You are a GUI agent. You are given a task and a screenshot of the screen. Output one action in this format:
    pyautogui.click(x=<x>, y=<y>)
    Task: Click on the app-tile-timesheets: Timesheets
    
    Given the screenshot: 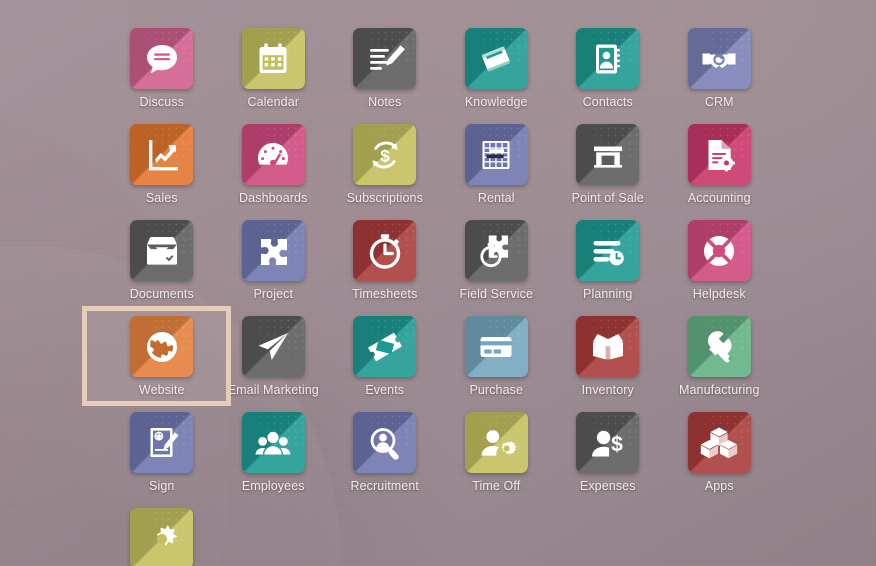 What is the action you would take?
    pyautogui.click(x=385, y=260)
    